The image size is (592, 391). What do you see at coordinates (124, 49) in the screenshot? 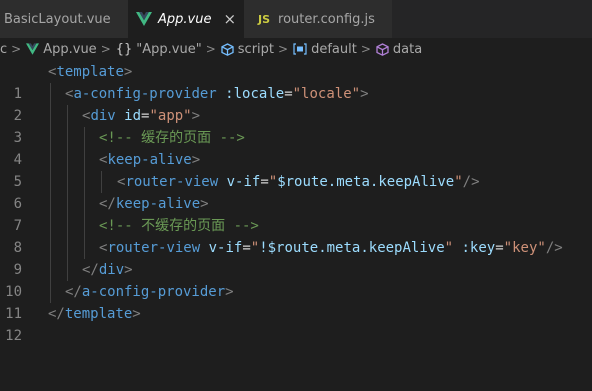
I see `object-icon: {}` at bounding box center [124, 49].